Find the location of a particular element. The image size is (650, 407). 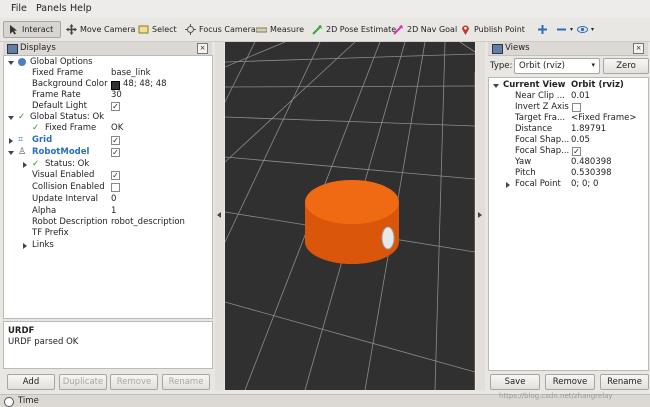

tree-row-global-status: ✓ Global Status: Ok is located at coordinates (108, 117).